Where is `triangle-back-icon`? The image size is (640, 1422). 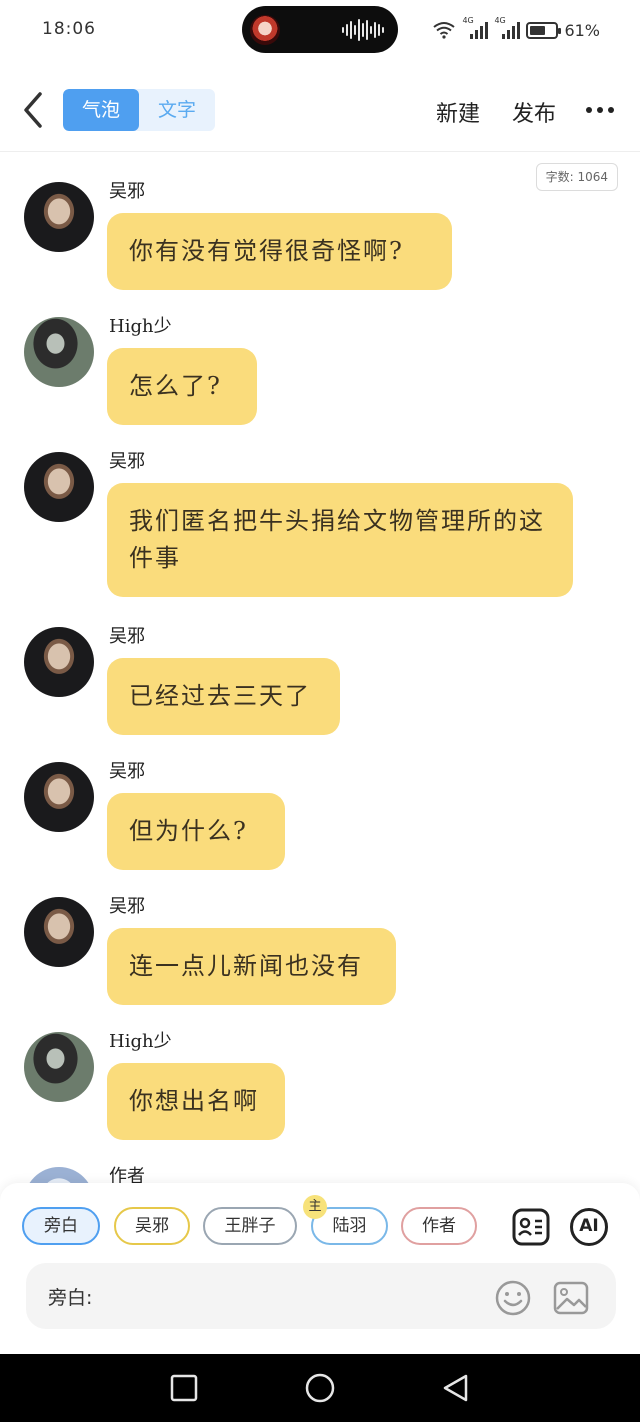
triangle-back-icon is located at coordinates (455, 1388).